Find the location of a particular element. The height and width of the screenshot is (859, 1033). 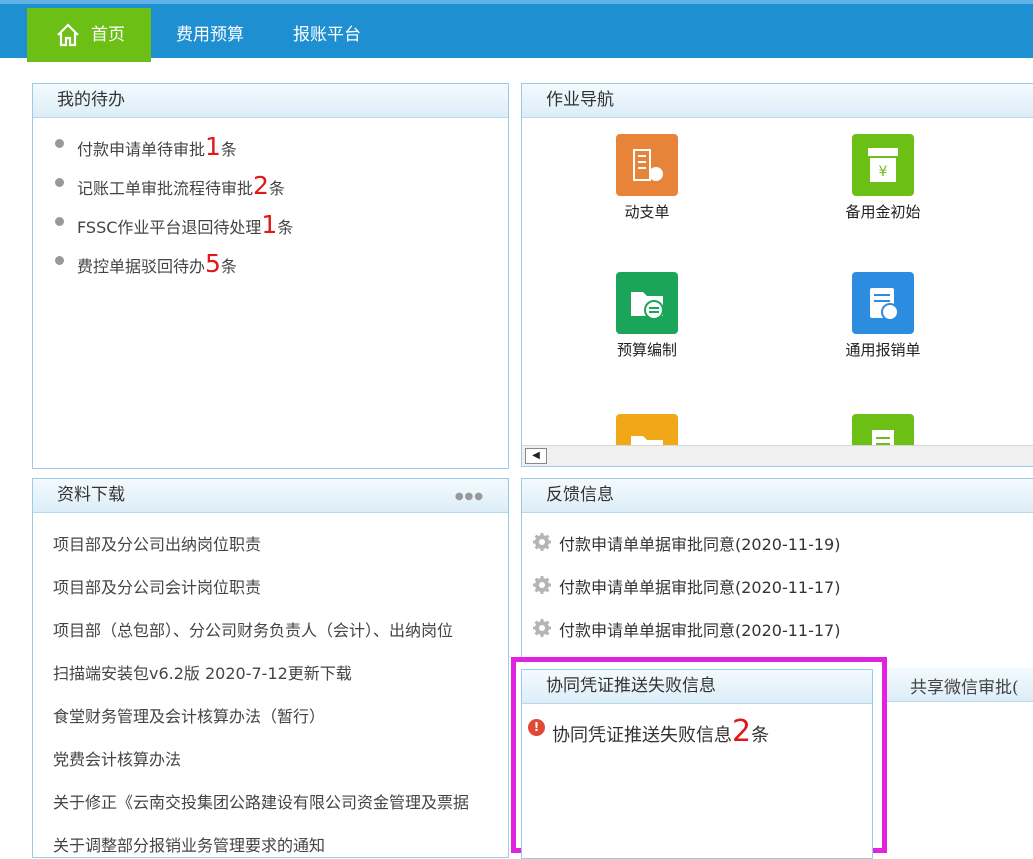

nav-panel-title: 作业导航 is located at coordinates (580, 100).